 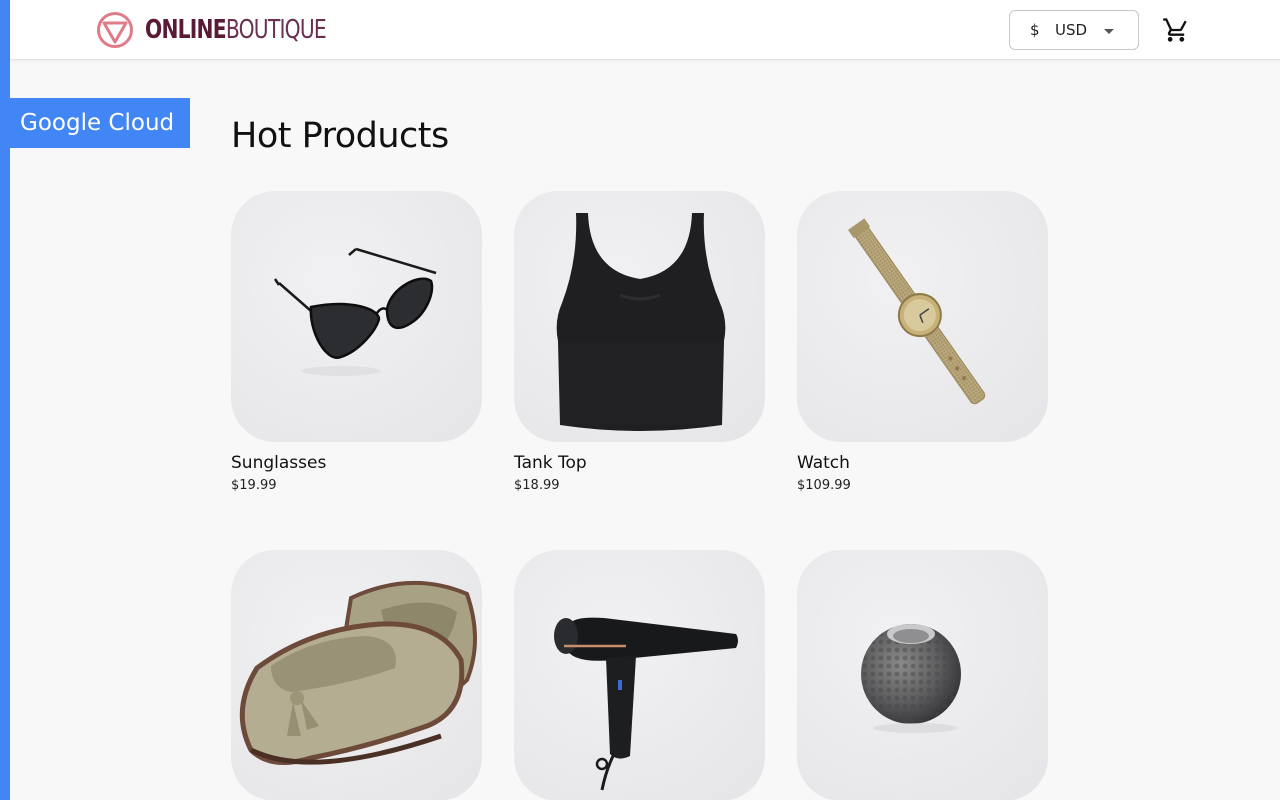 I want to click on product-card: Tank Top $18.99, so click(x=639, y=342).